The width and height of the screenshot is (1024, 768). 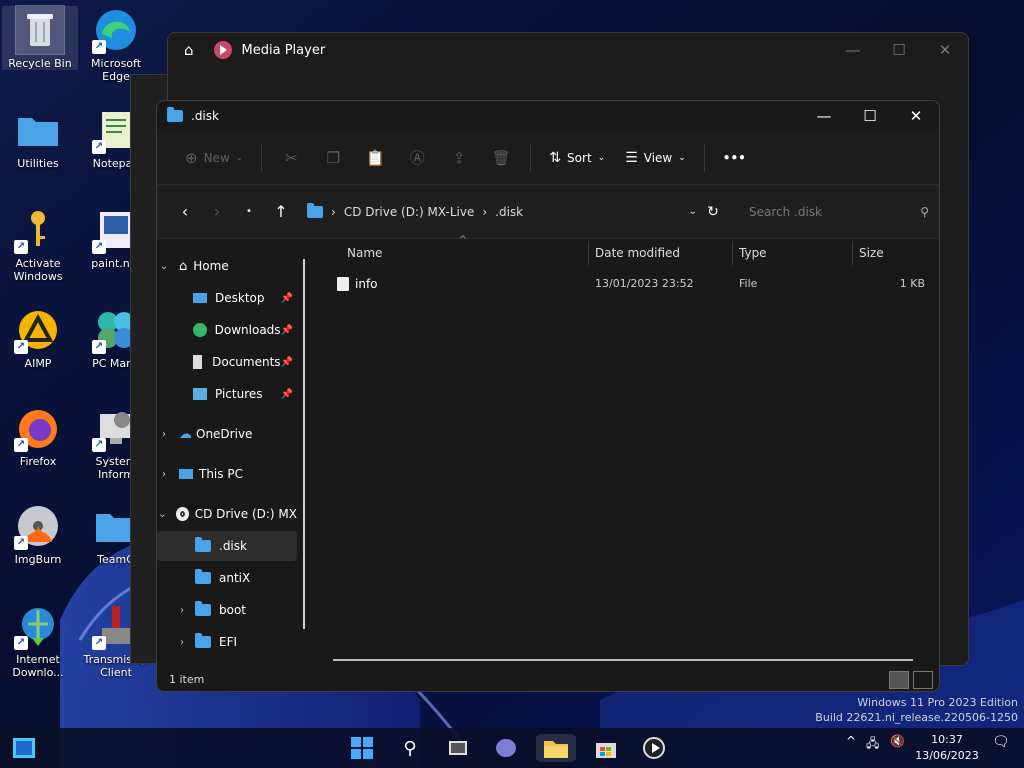 What do you see at coordinates (227, 546) in the screenshot?
I see `sidebar-item-disk: .disk` at bounding box center [227, 546].